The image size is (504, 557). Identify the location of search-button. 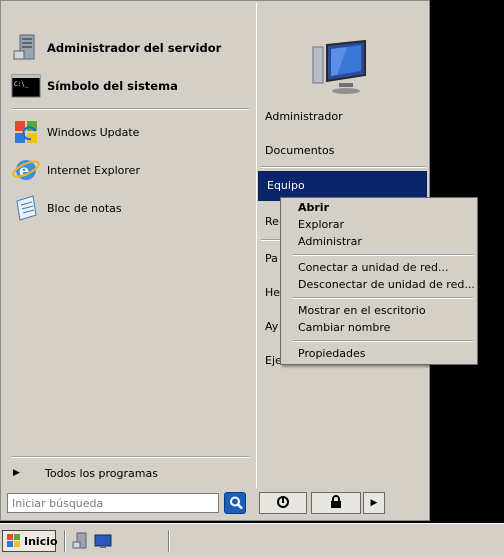
(235, 503).